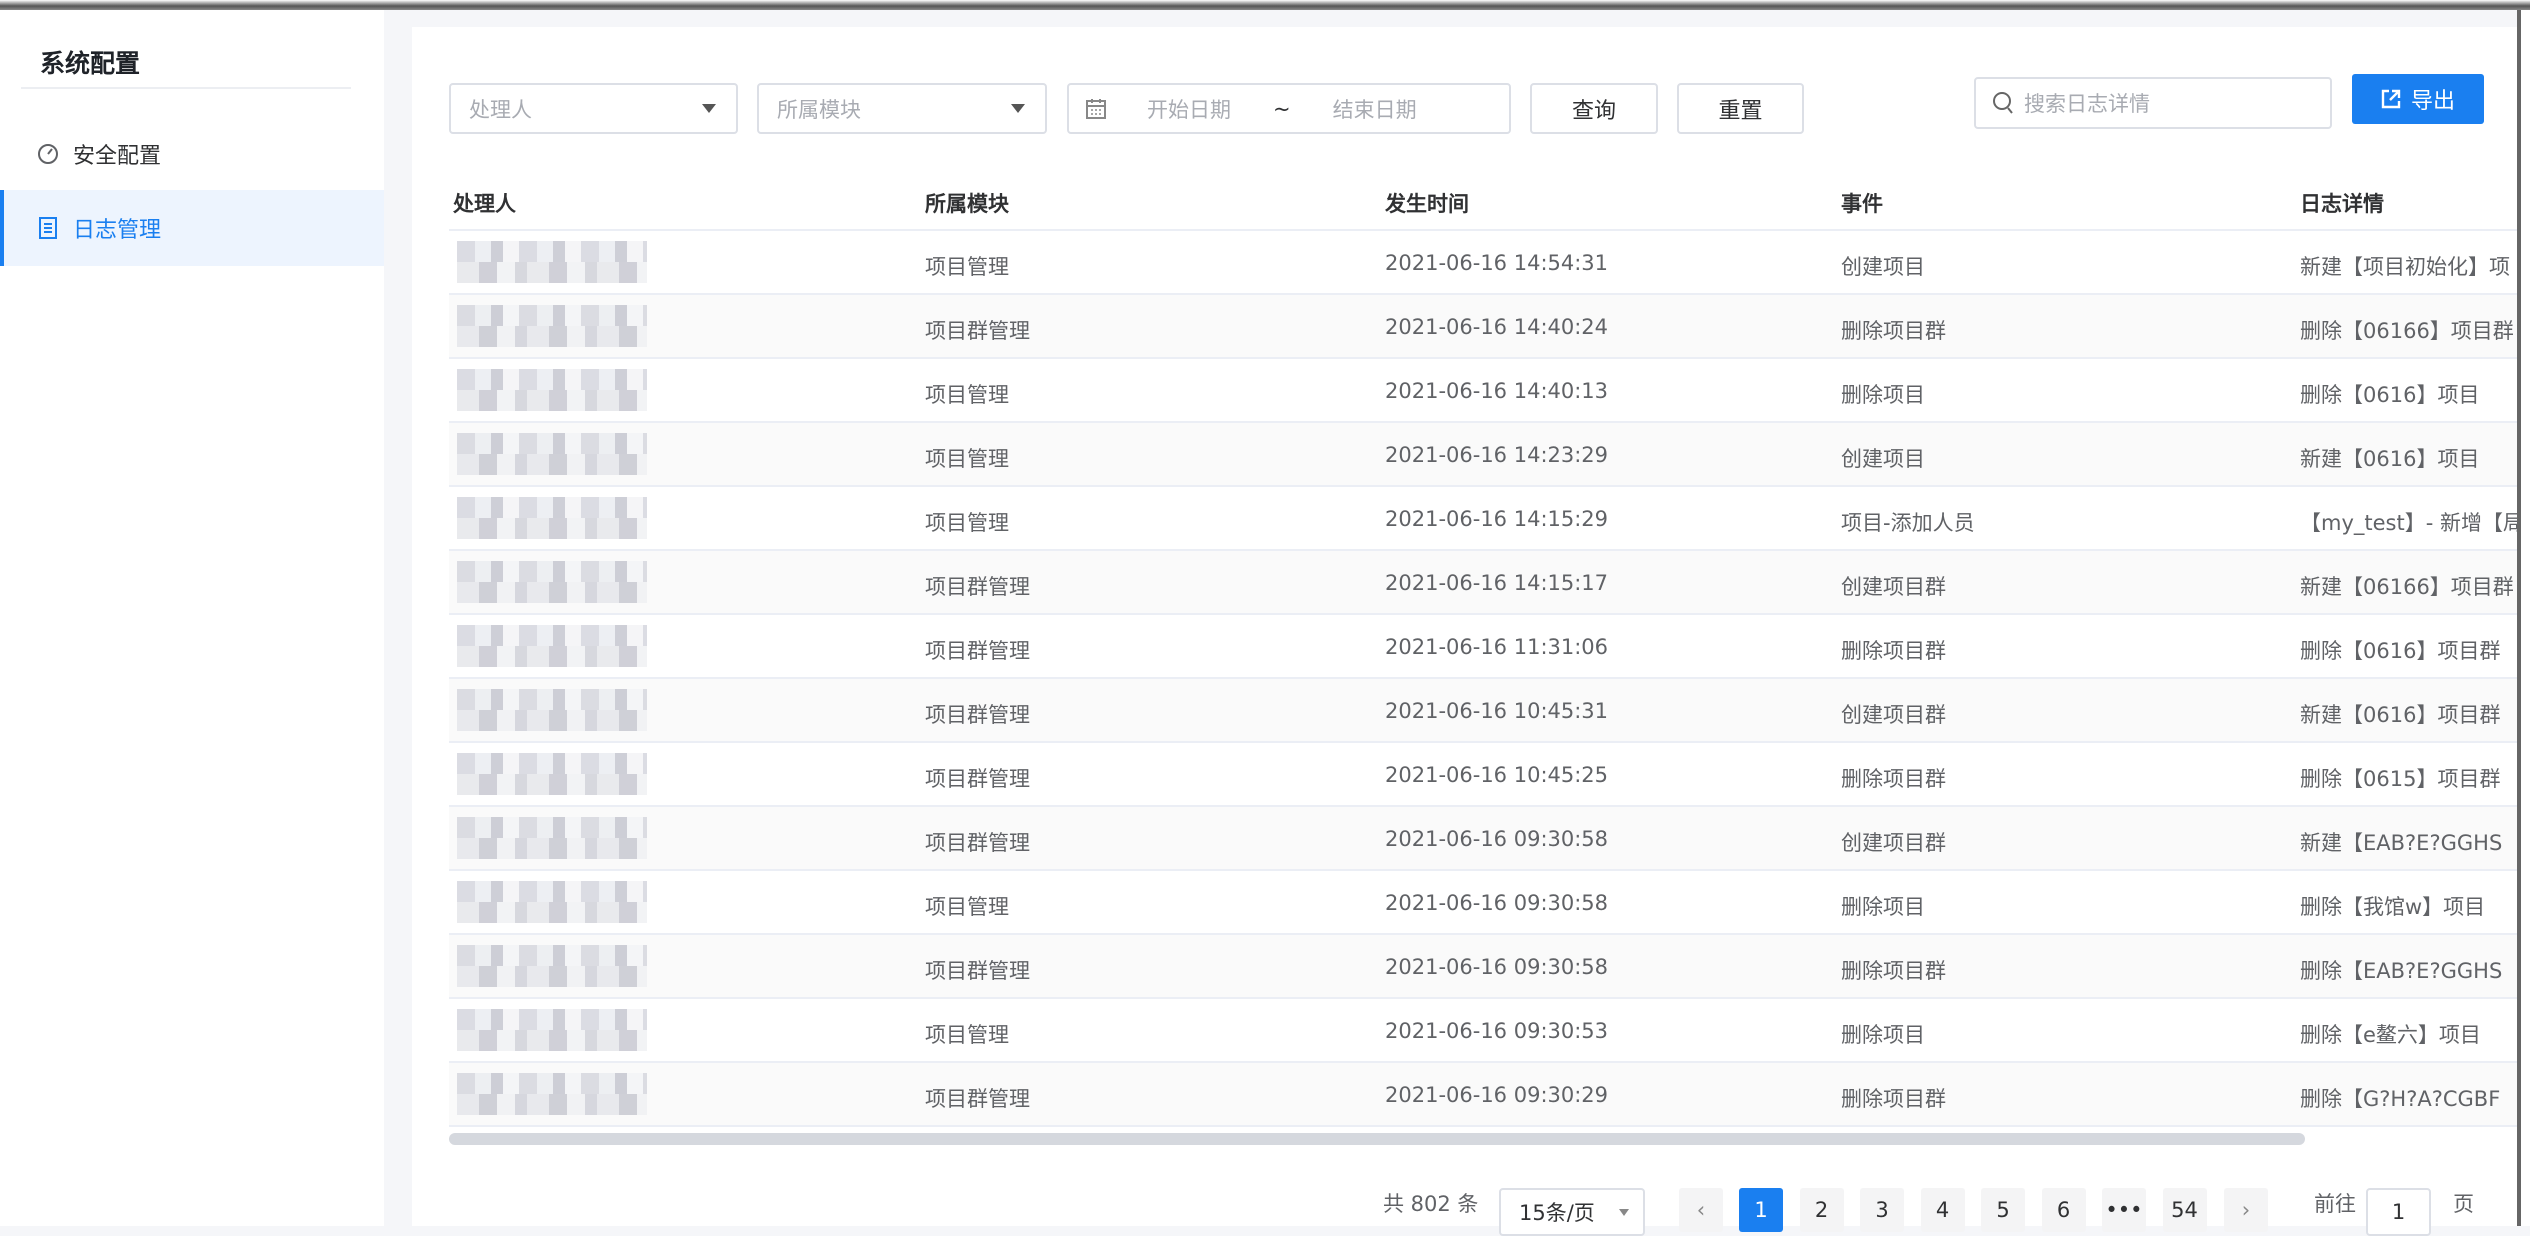 The image size is (2530, 1236). I want to click on page-suffix: 页, so click(2463, 1204).